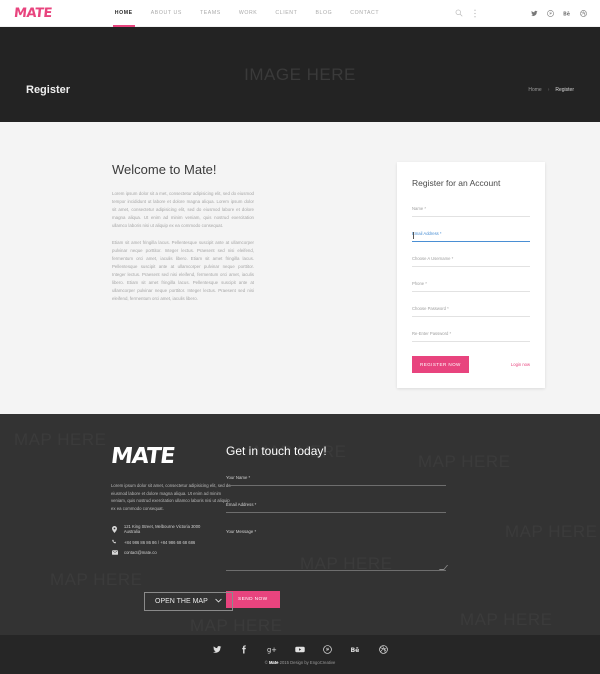 The image size is (600, 674). What do you see at coordinates (440, 365) in the screenshot?
I see `register-now-button: REGISTER NOW` at bounding box center [440, 365].